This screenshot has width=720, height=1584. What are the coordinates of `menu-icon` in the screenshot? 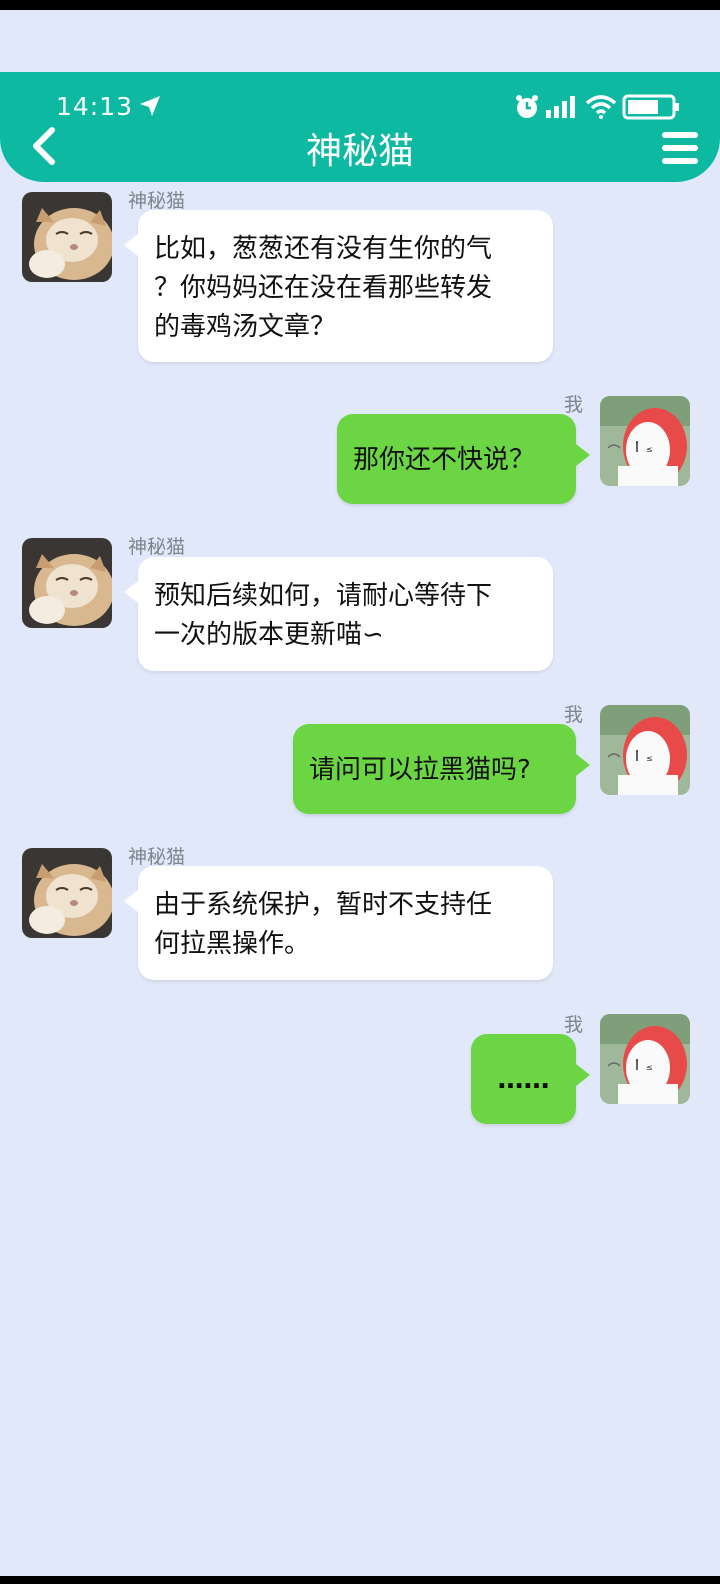 It's located at (680, 148).